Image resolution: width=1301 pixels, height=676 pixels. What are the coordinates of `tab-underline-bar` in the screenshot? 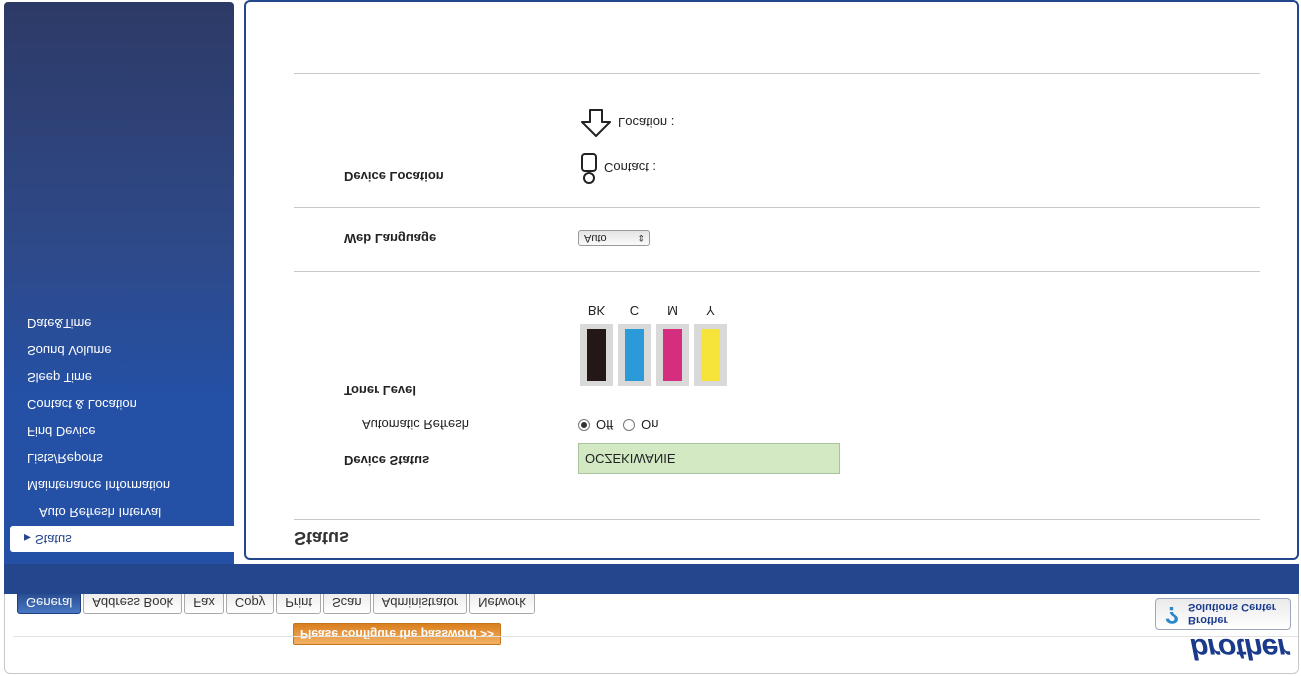 It's located at (651, 579).